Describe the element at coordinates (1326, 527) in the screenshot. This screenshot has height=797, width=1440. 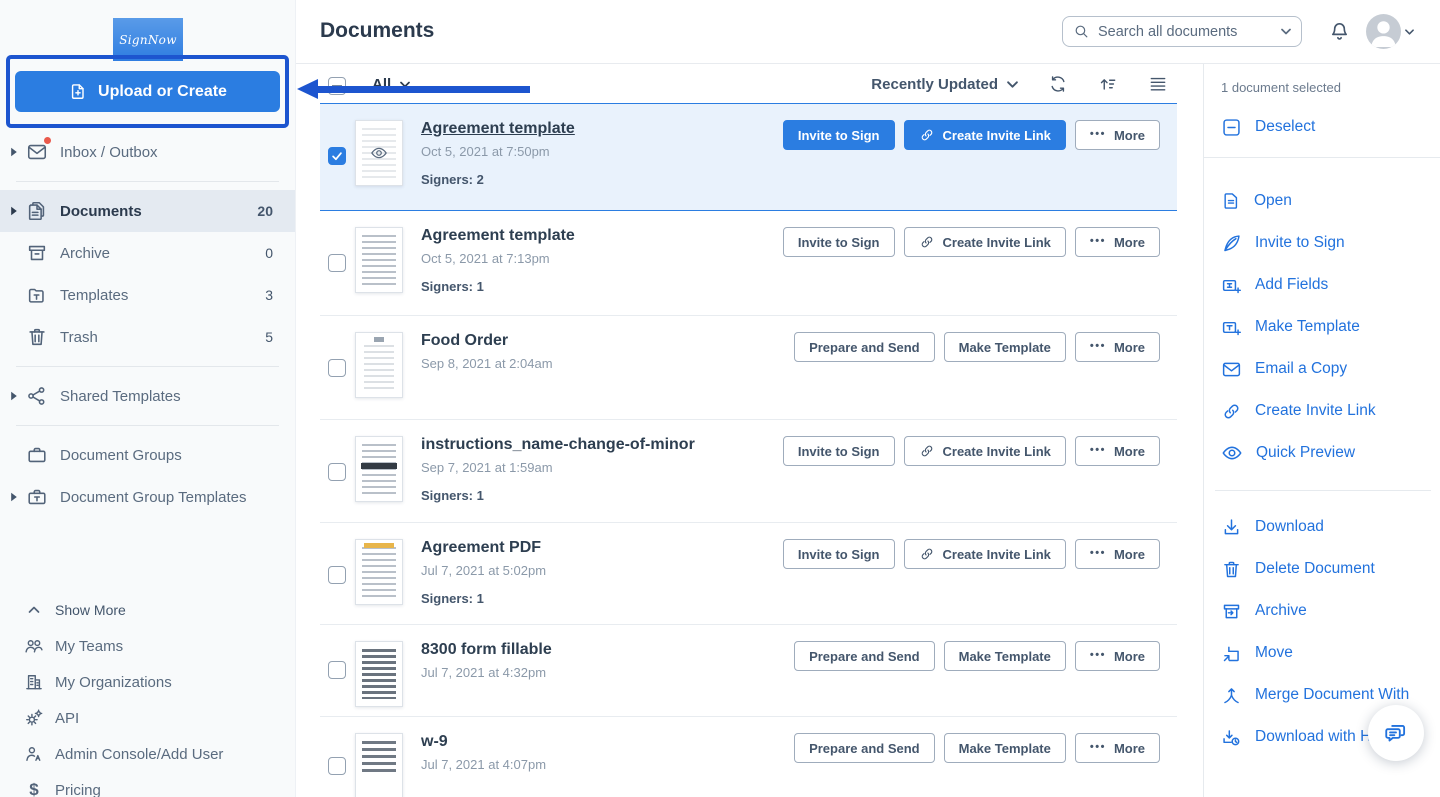
I see `download-action: Download` at that location.